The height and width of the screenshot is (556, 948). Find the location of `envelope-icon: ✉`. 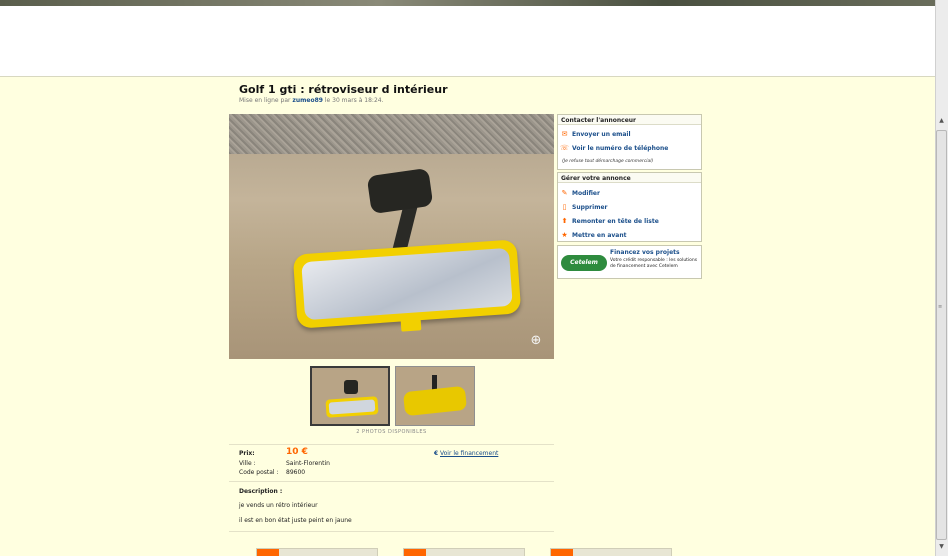

envelope-icon: ✉ is located at coordinates (564, 134).